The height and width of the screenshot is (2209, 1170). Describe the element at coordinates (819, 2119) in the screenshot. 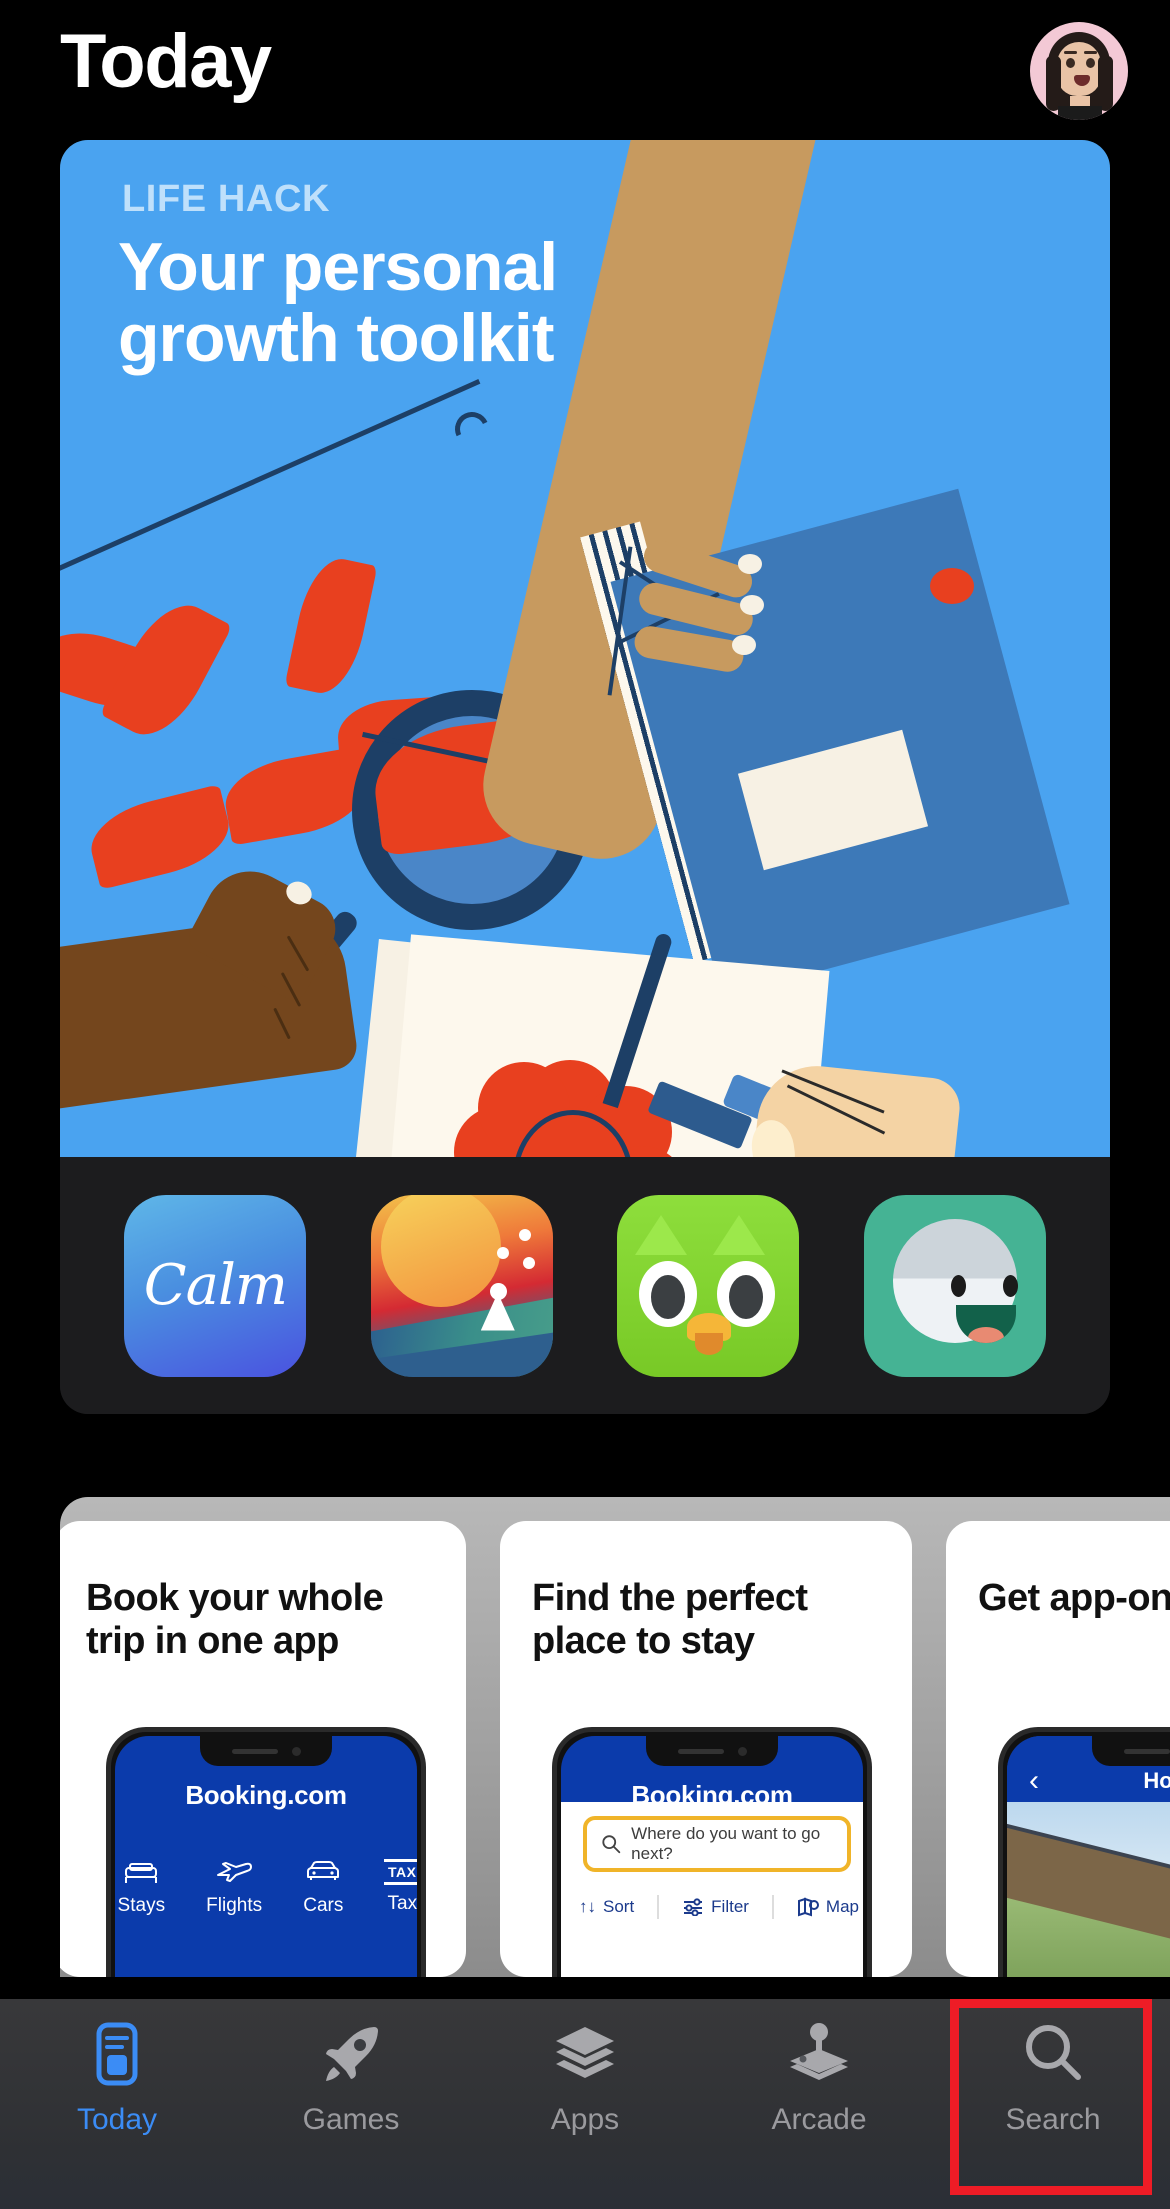

I see `tab-label: Arcade` at that location.